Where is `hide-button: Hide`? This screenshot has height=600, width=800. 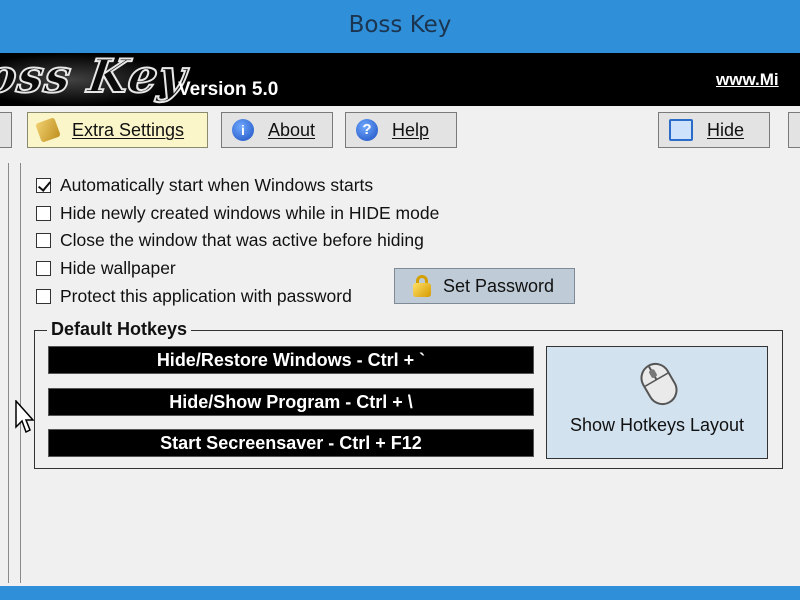 hide-button: Hide is located at coordinates (714, 130).